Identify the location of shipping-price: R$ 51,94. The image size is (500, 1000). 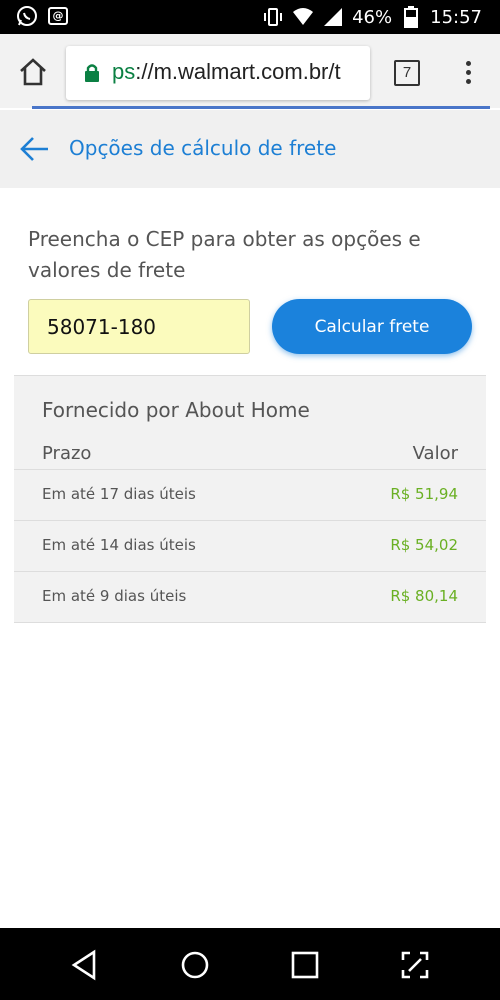
(424, 494).